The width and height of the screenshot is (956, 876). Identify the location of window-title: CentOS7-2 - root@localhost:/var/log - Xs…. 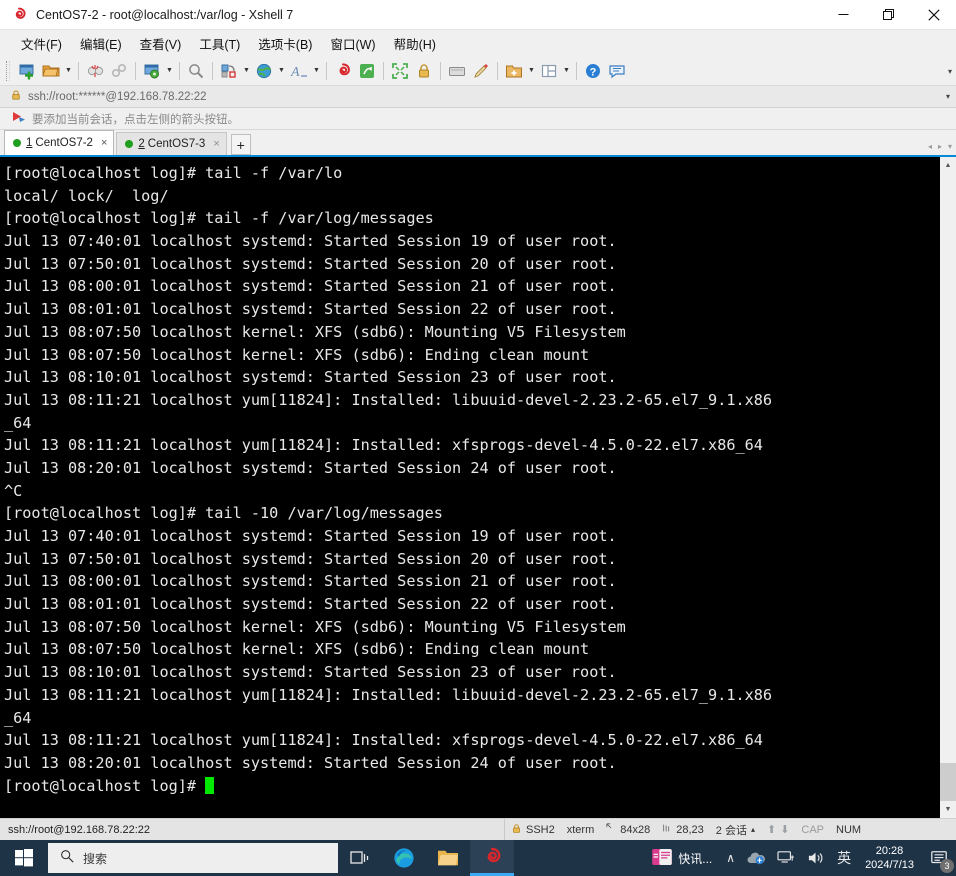
(165, 14).